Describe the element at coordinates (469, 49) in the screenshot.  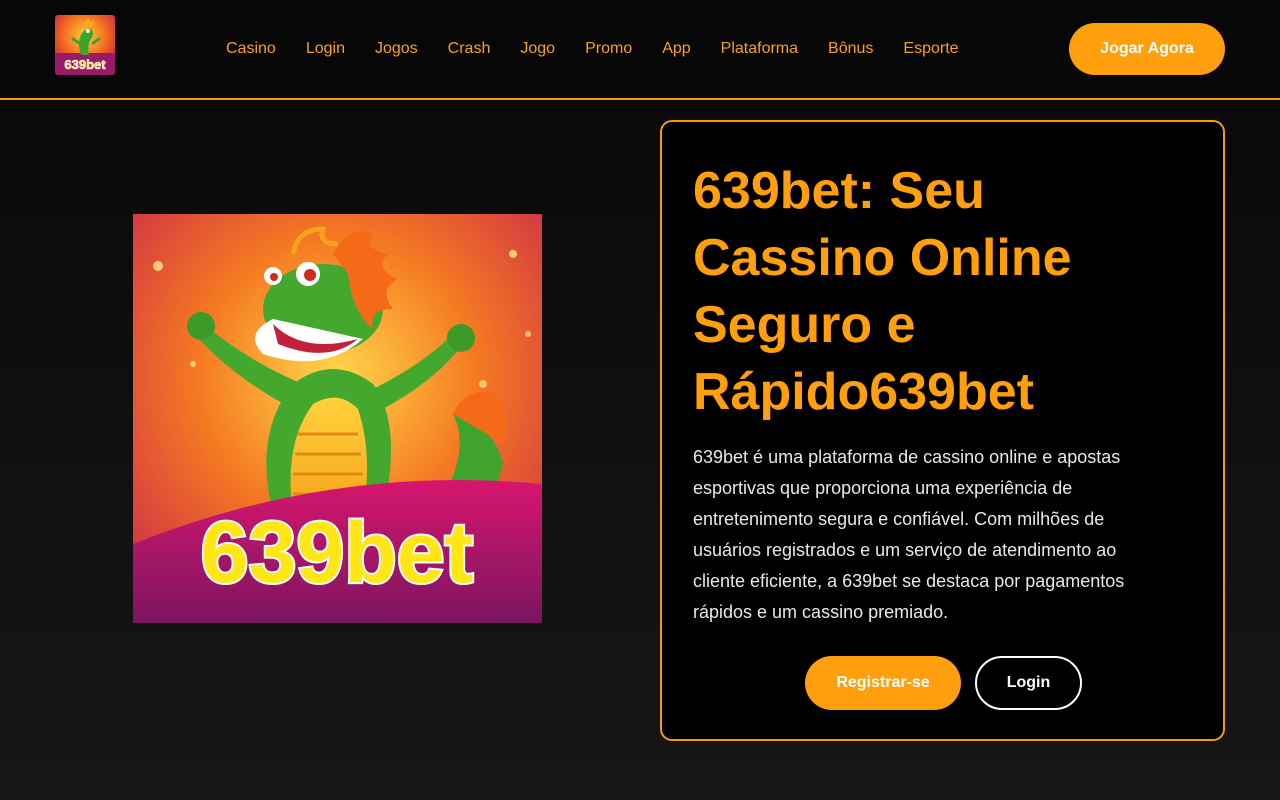
I see `nav-link-crash: Crash` at that location.